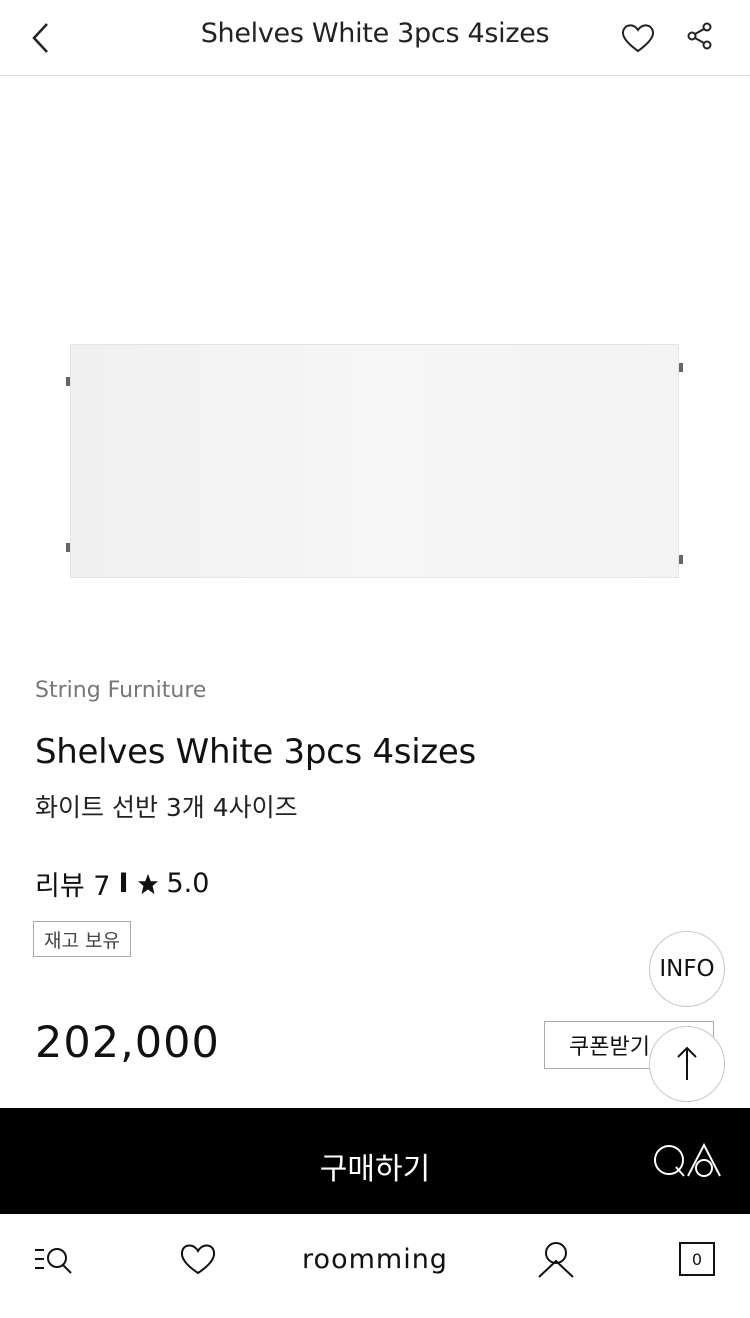 The height and width of the screenshot is (1318, 750). I want to click on scroll-top-button, so click(687, 1064).